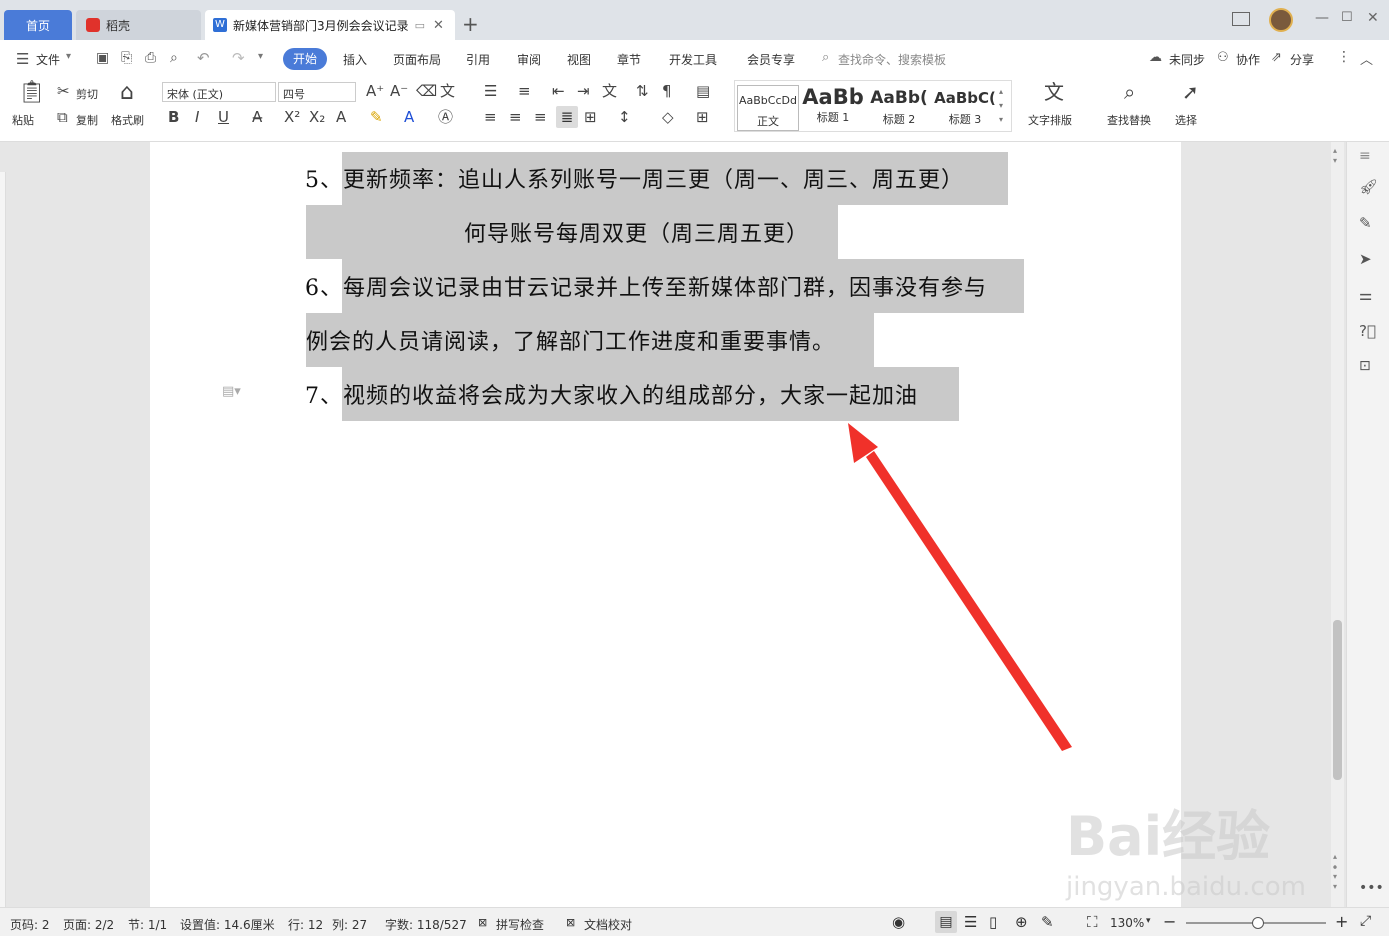 This screenshot has width=1389, height=936. I want to click on scrollbar-thumb, so click(1337, 700).